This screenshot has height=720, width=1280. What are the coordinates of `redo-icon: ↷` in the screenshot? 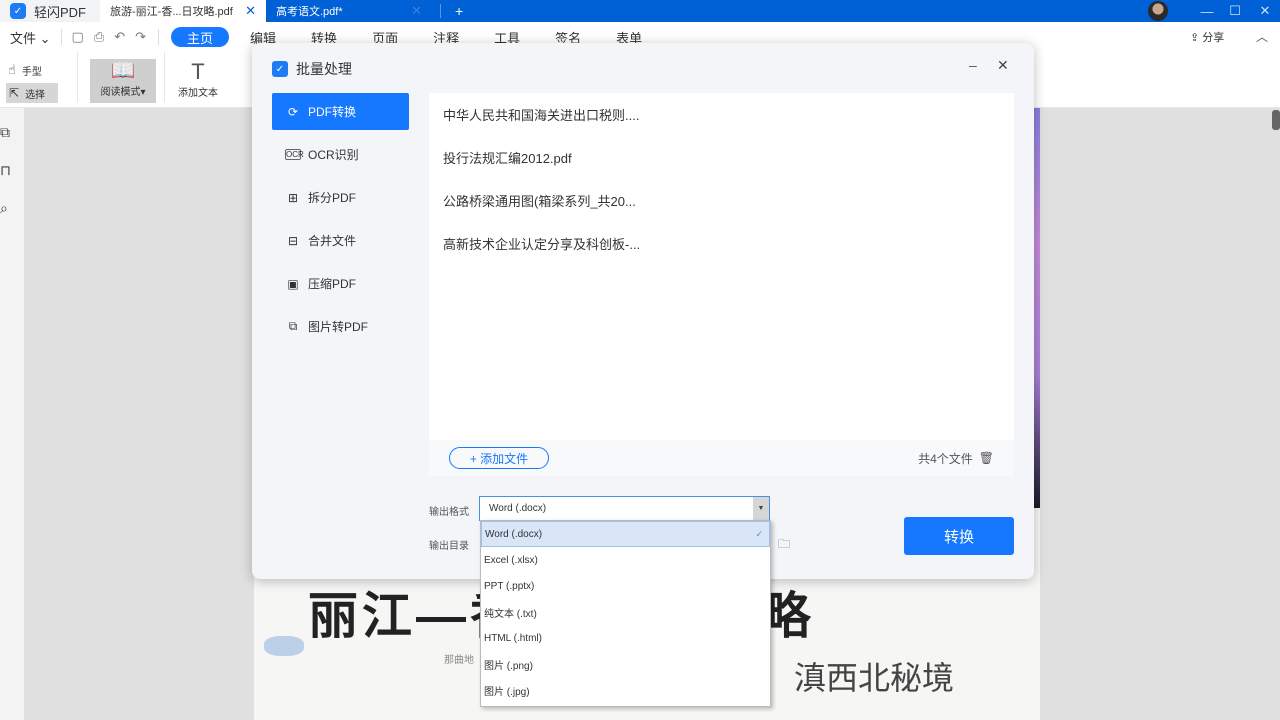 It's located at (140, 37).